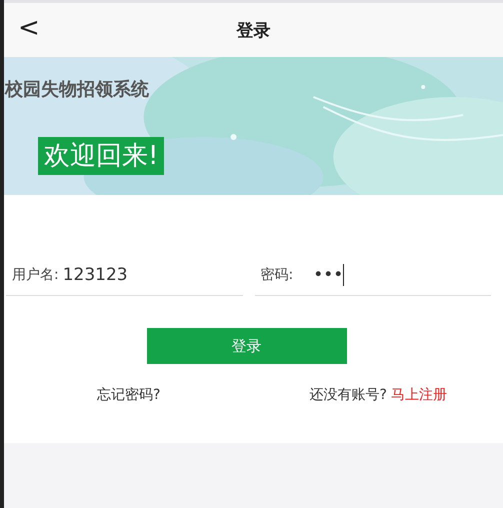  Describe the element at coordinates (35, 275) in the screenshot. I see `field-label: 用户名:` at that location.